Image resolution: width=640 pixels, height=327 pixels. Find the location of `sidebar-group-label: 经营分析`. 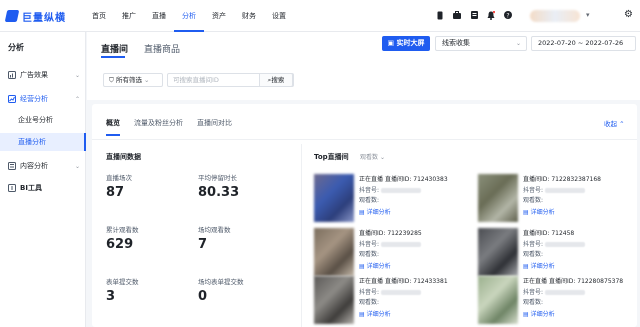

sidebar-group-label: 经营分析 is located at coordinates (34, 99).